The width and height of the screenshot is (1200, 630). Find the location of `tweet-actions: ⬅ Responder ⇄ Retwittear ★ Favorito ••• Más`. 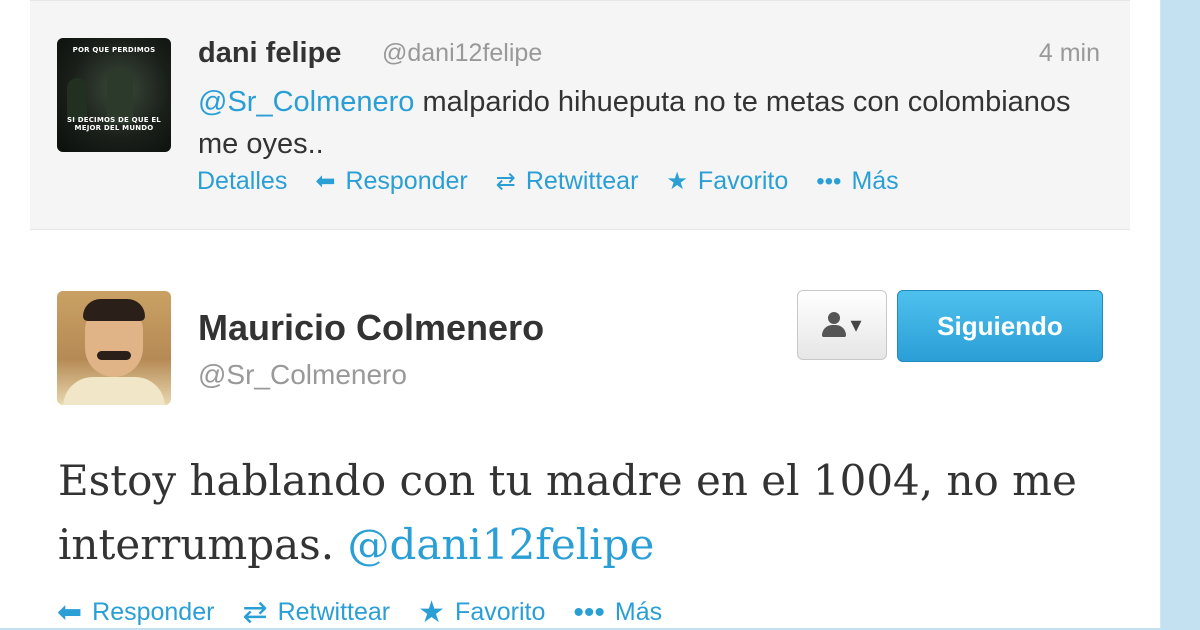

tweet-actions: ⬅ Responder ⇄ Retwittear ★ Favorito ••• Más is located at coordinates (373, 612).